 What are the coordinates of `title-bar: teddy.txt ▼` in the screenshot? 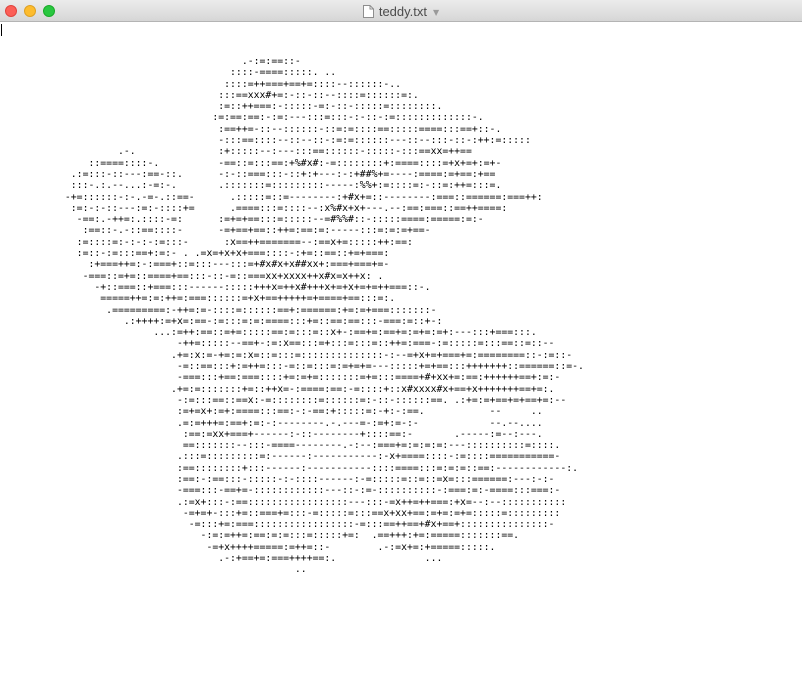 It's located at (401, 11).